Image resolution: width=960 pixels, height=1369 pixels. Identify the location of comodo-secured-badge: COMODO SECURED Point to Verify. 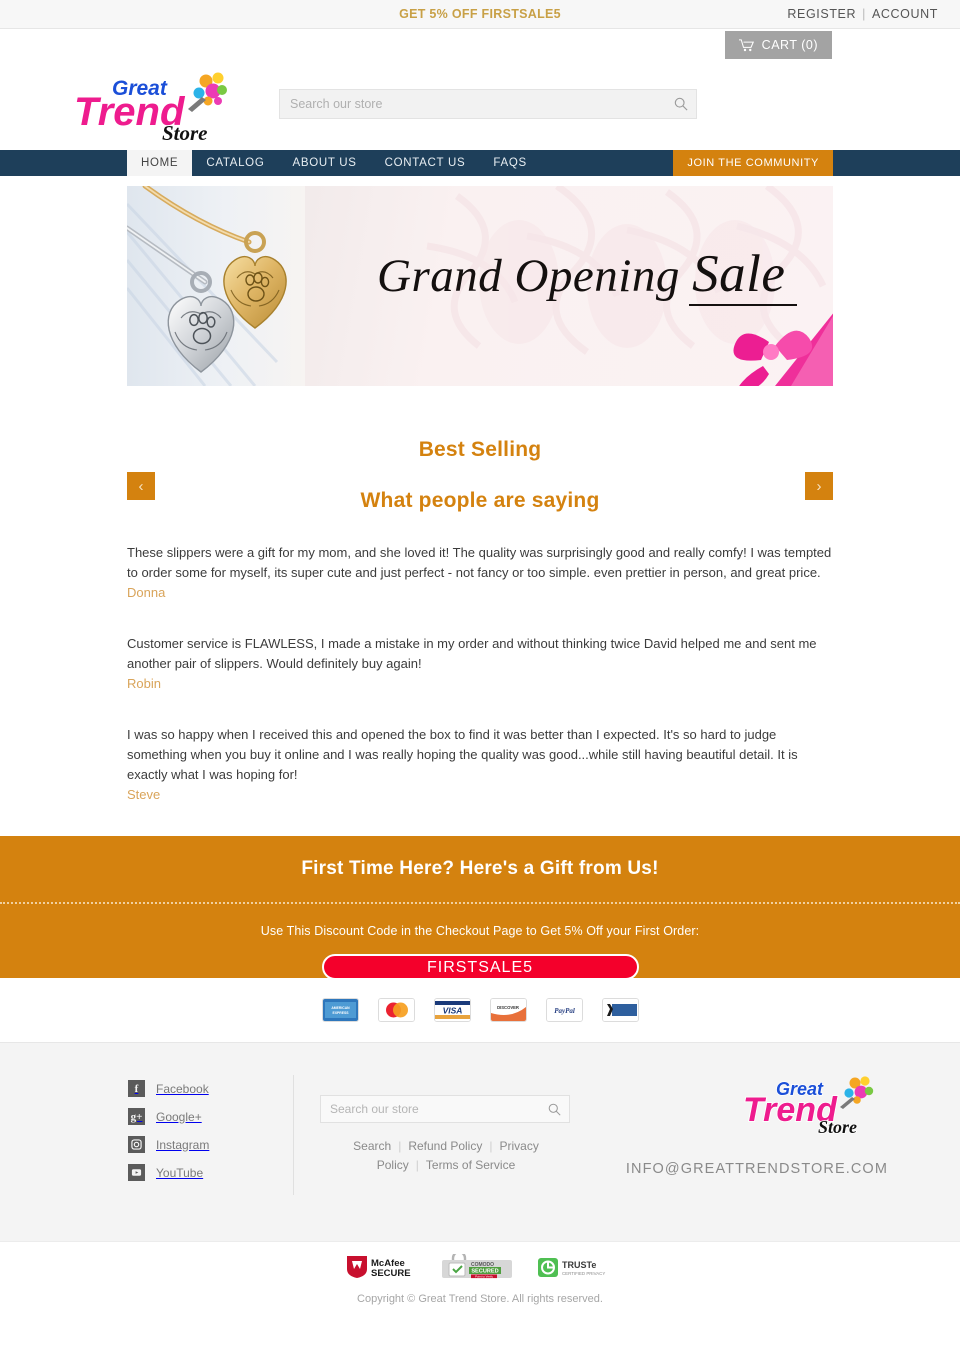
(477, 1267).